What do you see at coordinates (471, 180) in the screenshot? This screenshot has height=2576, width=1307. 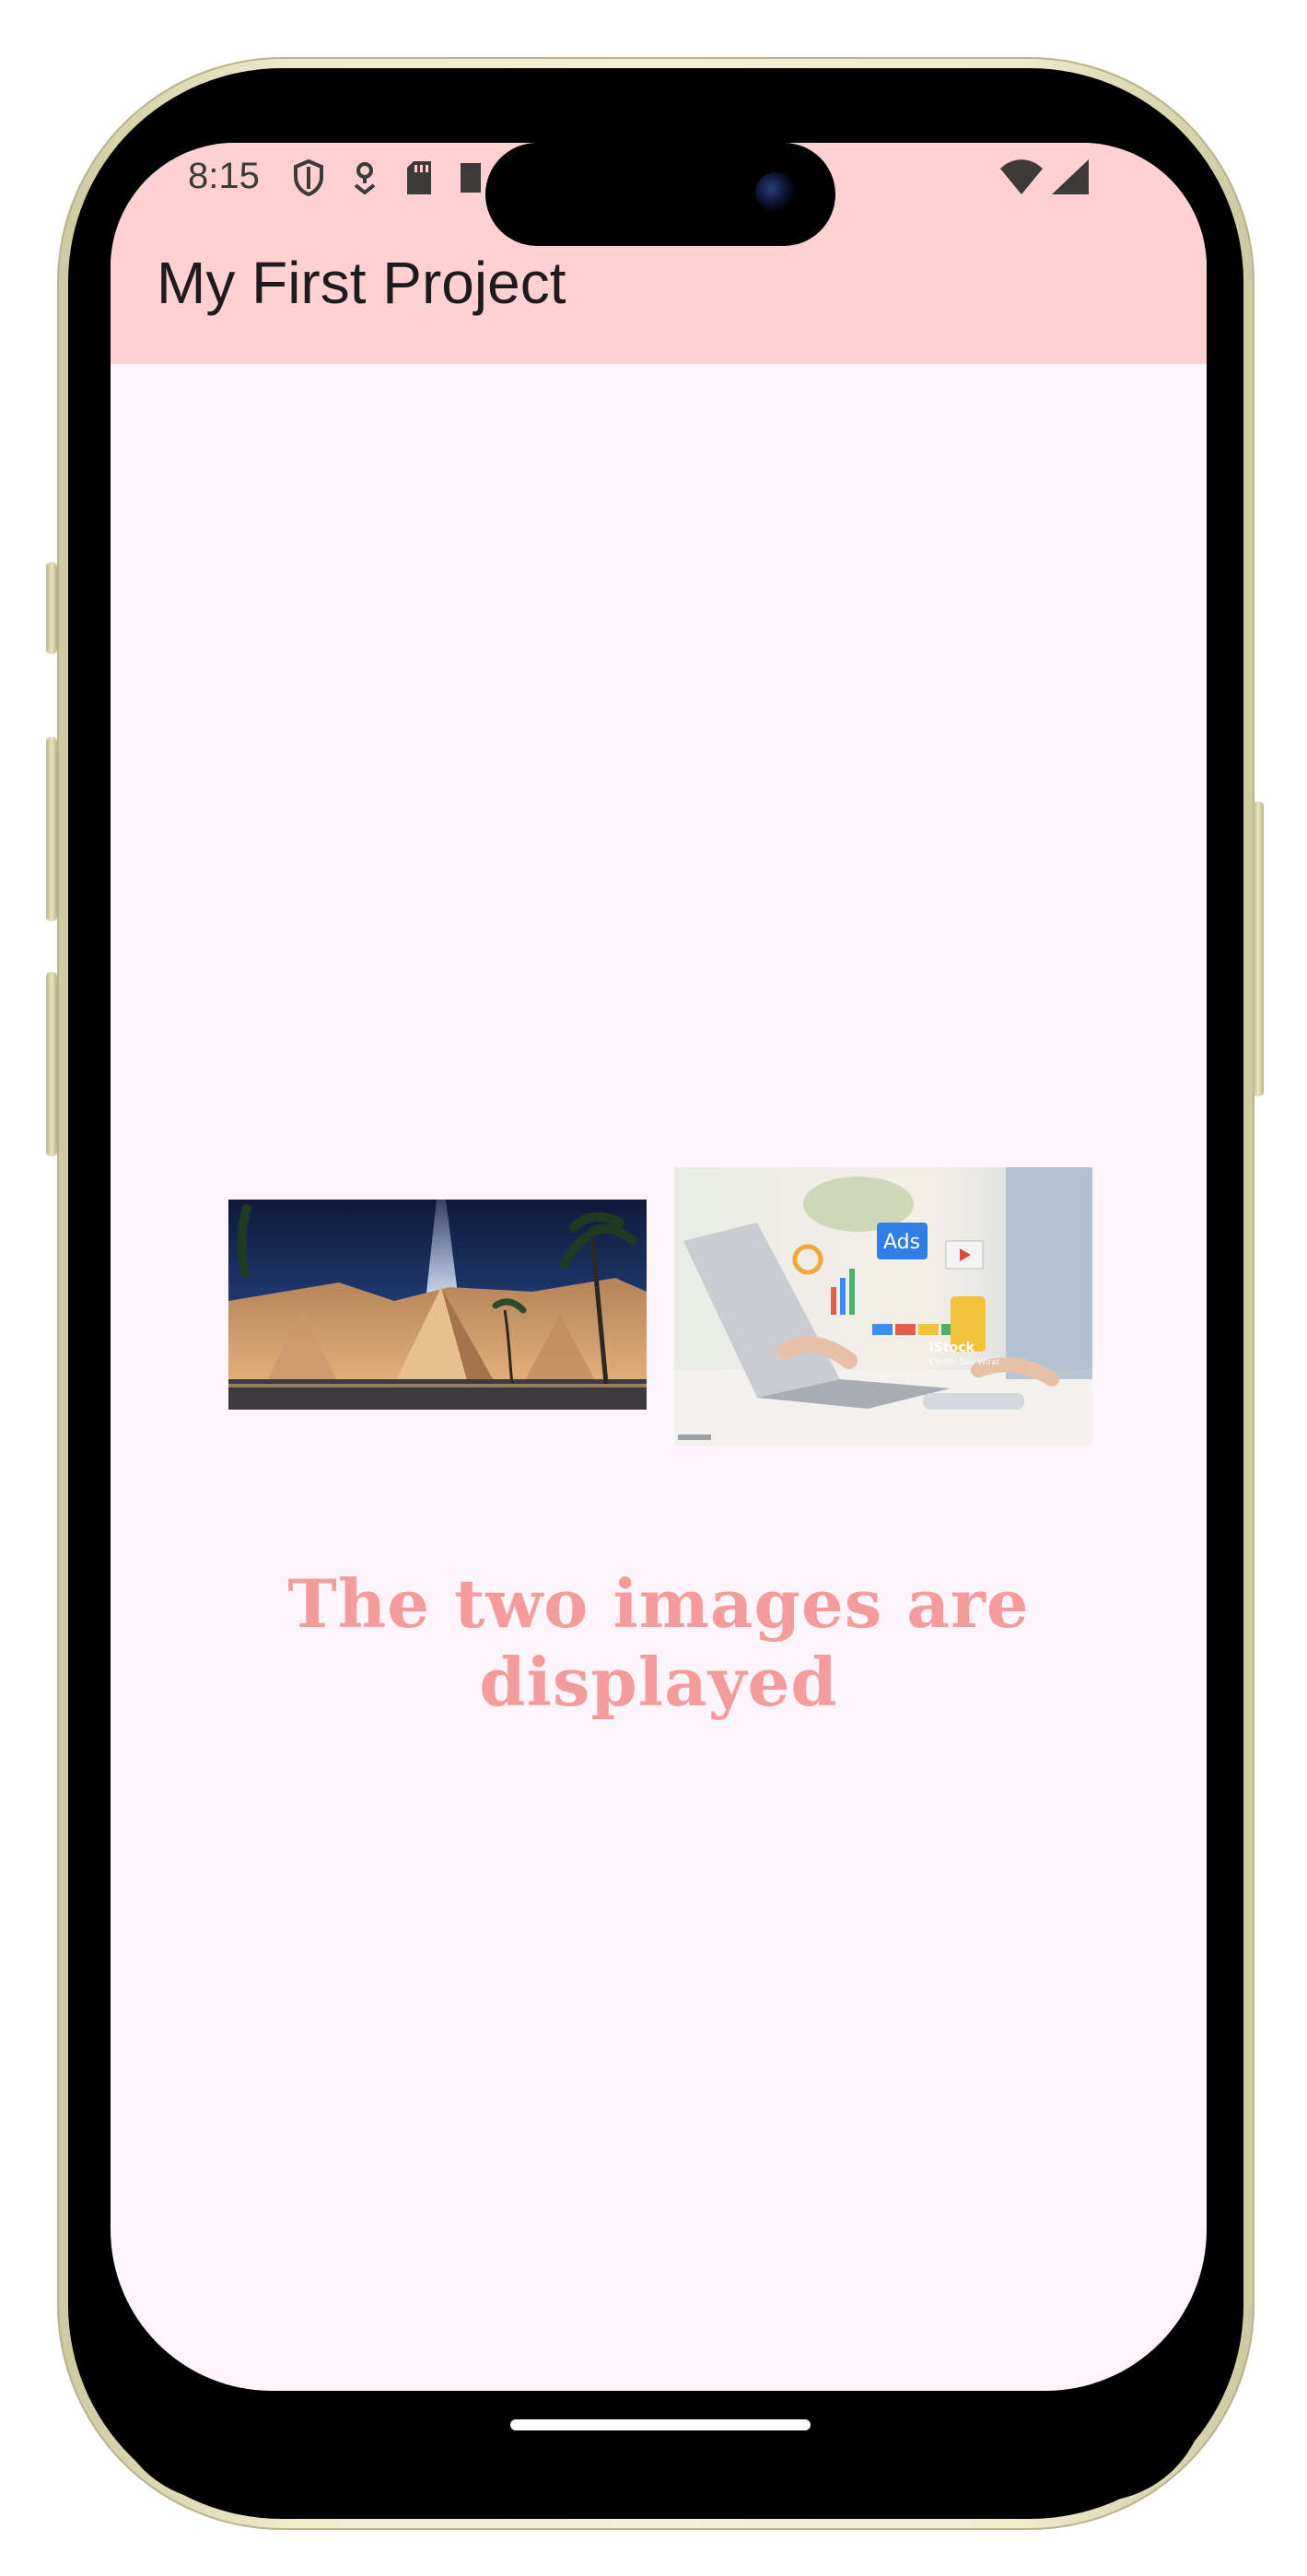 I see `square-icon` at bounding box center [471, 180].